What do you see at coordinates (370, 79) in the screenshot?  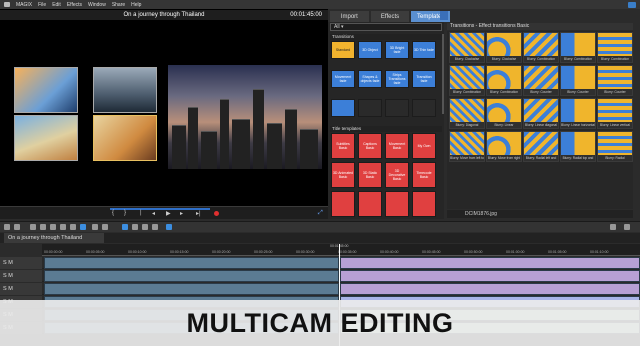 I see `template-tile: Shapes & objects fade` at bounding box center [370, 79].